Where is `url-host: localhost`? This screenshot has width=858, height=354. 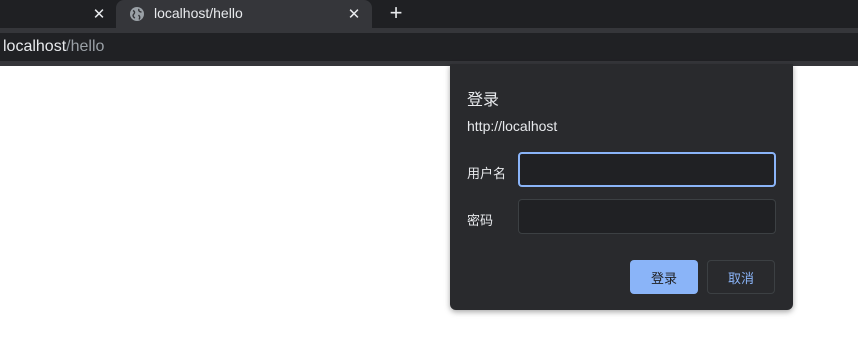
url-host: localhost is located at coordinates (35, 46).